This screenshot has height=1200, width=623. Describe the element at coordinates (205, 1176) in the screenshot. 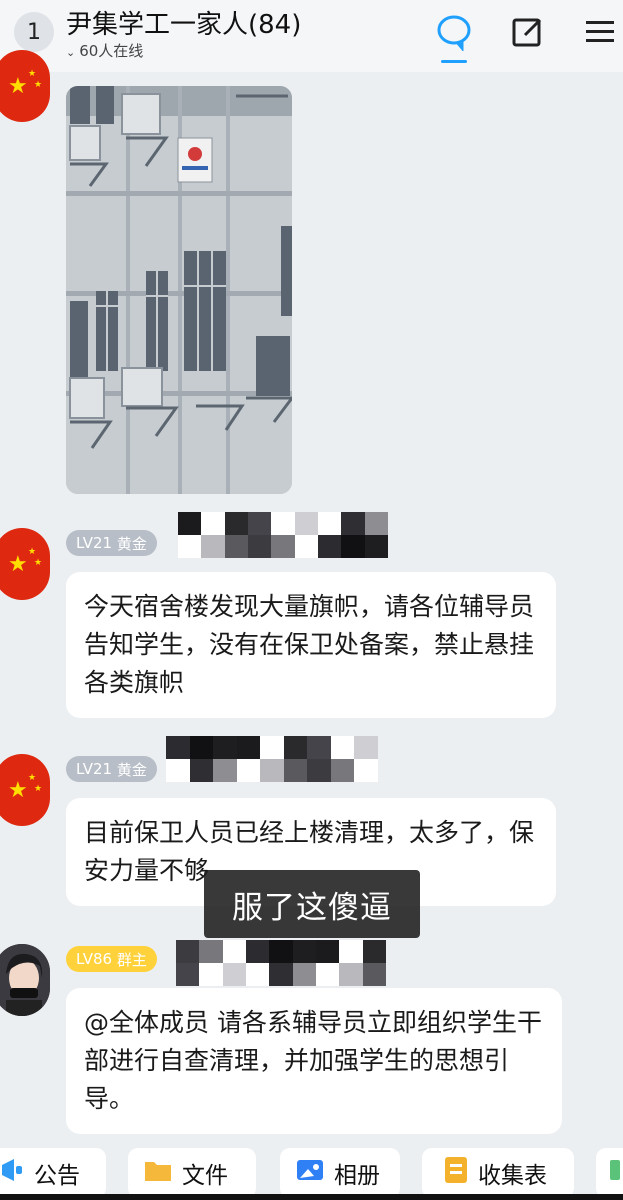

I see `tab-label: 文件` at that location.